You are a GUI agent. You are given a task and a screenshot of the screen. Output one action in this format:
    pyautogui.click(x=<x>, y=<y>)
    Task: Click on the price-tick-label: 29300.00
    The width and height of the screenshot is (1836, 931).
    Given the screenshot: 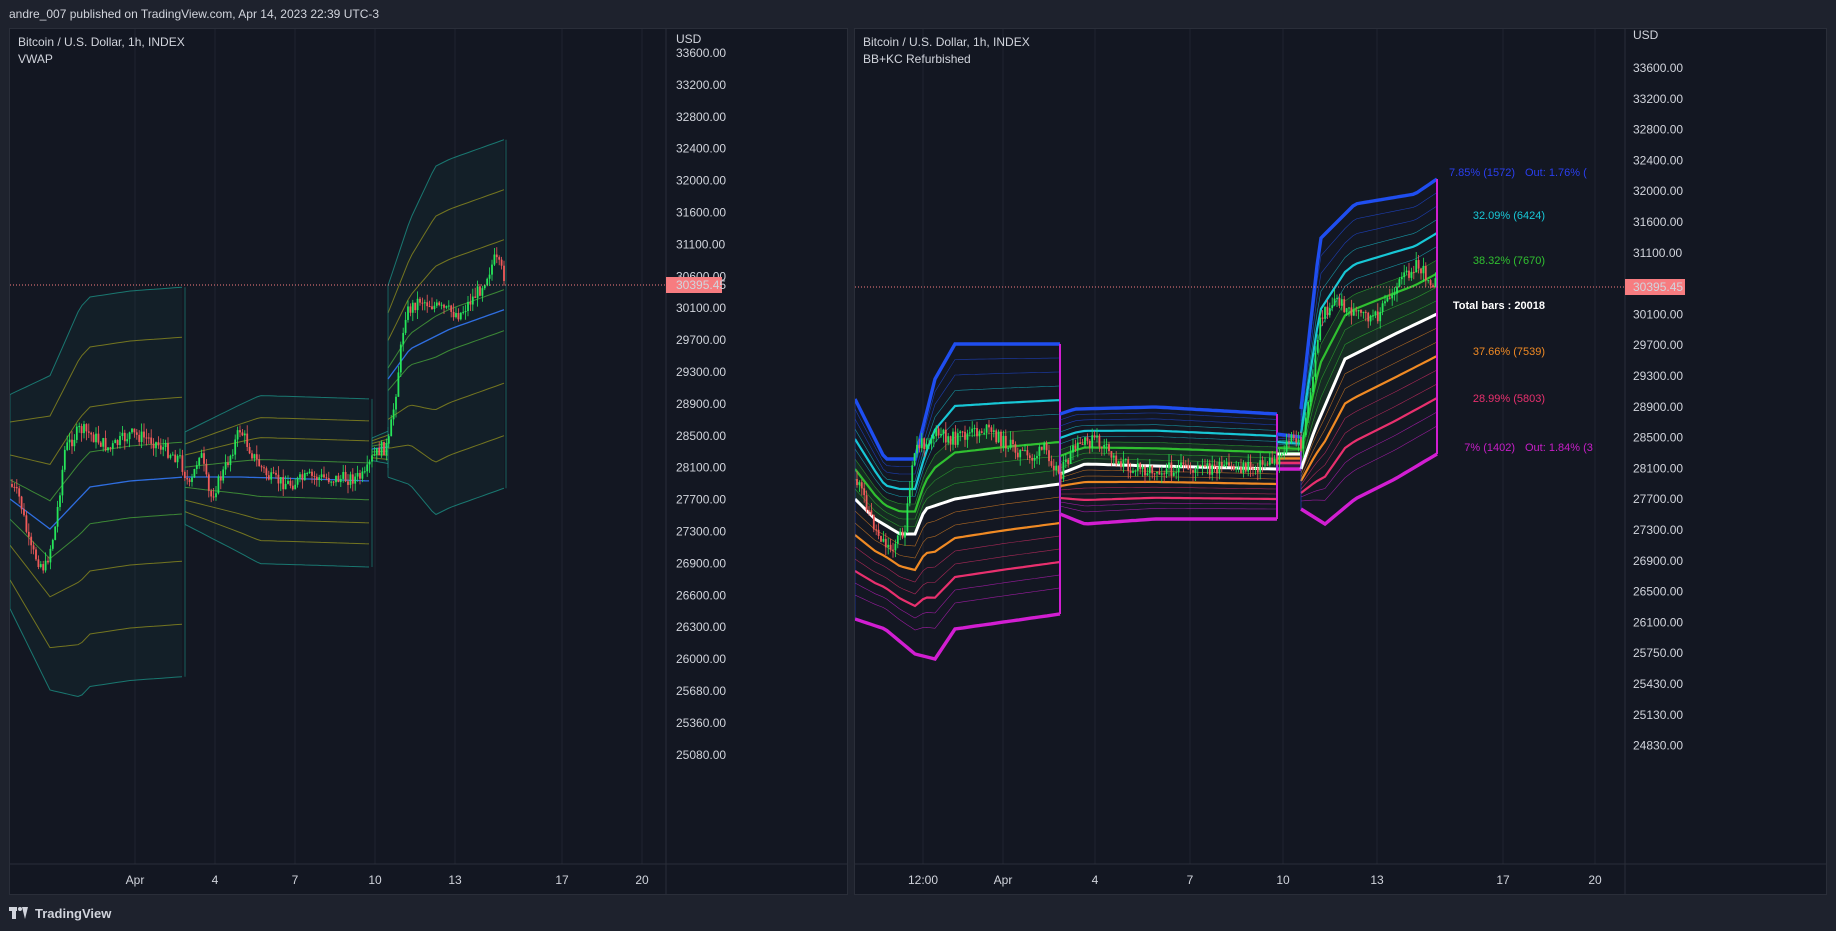 What is the action you would take?
    pyautogui.click(x=701, y=372)
    